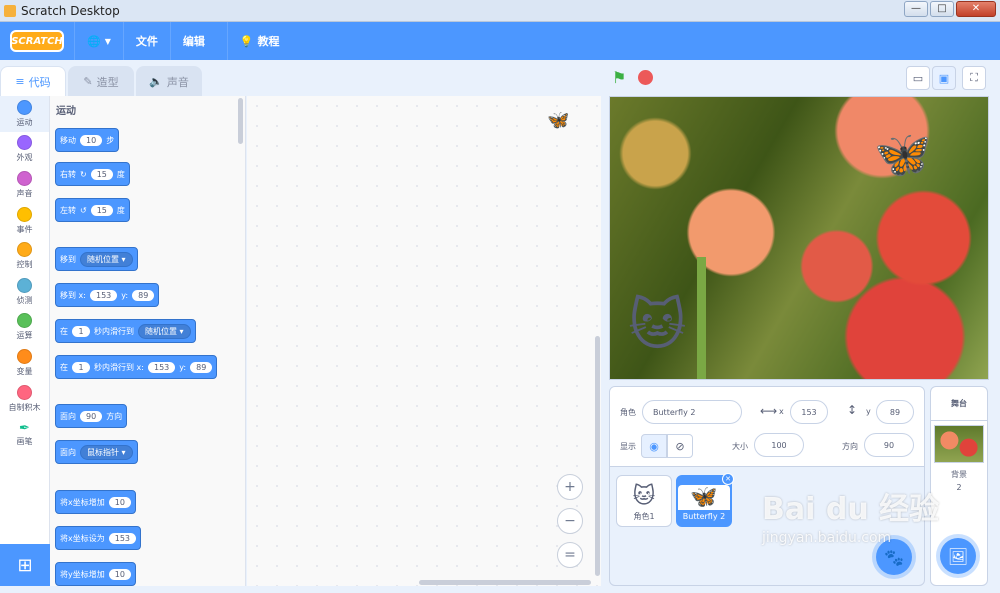 The height and width of the screenshot is (593, 1000). What do you see at coordinates (809, 412) in the screenshot?
I see `x-input: 153` at bounding box center [809, 412].